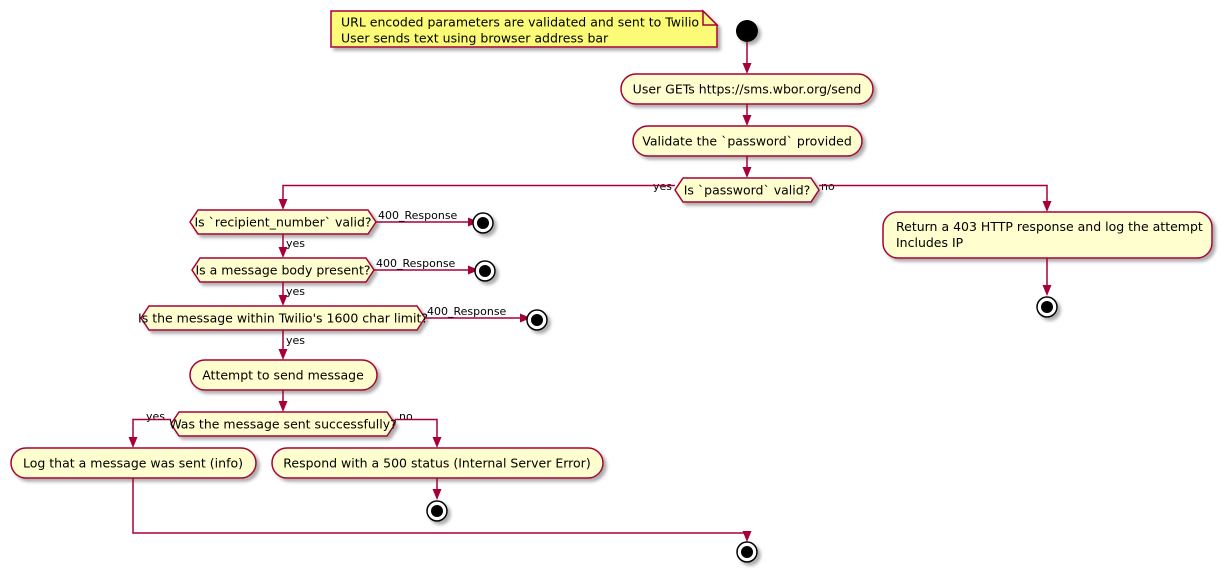 Image resolution: width=1222 pixels, height=573 pixels. I want to click on edge-start-to-get, so click(747, 58).